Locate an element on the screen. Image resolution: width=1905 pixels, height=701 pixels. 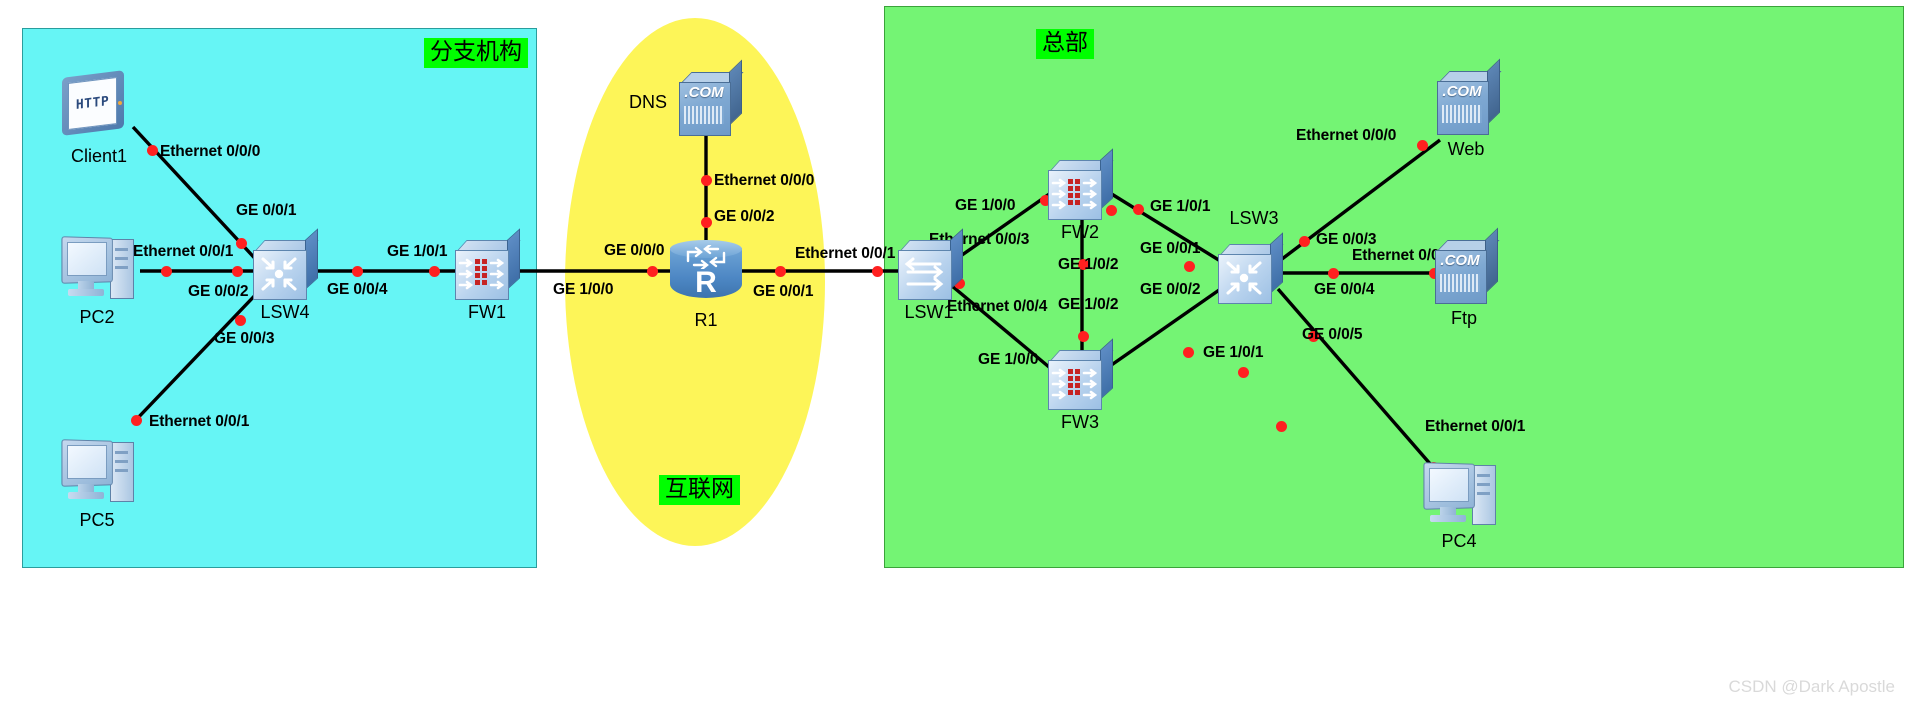
port-dot-dns-e000 is located at coordinates (706, 180).